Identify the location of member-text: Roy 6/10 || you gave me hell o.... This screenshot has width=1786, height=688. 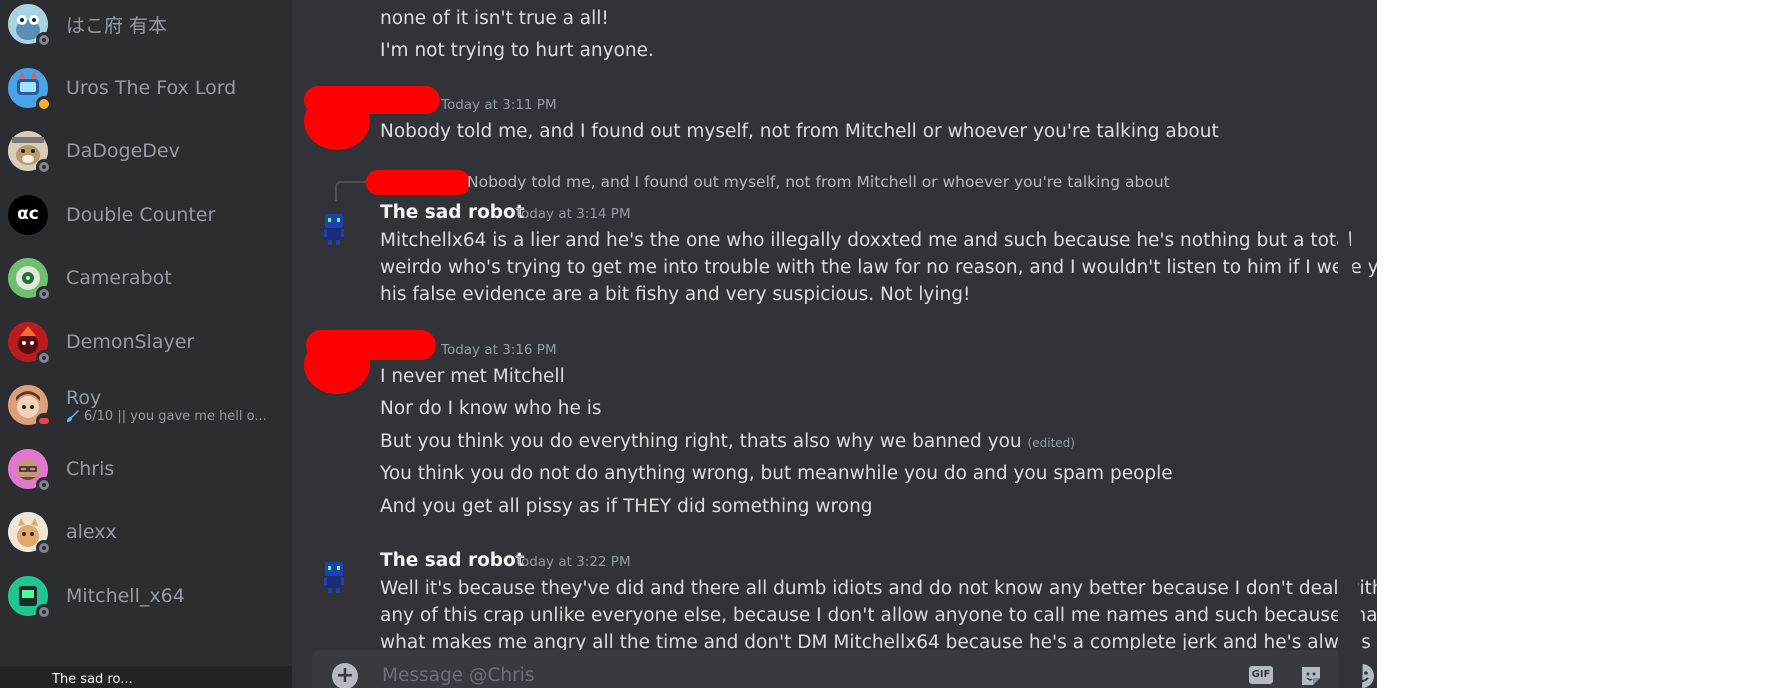
(166, 405).